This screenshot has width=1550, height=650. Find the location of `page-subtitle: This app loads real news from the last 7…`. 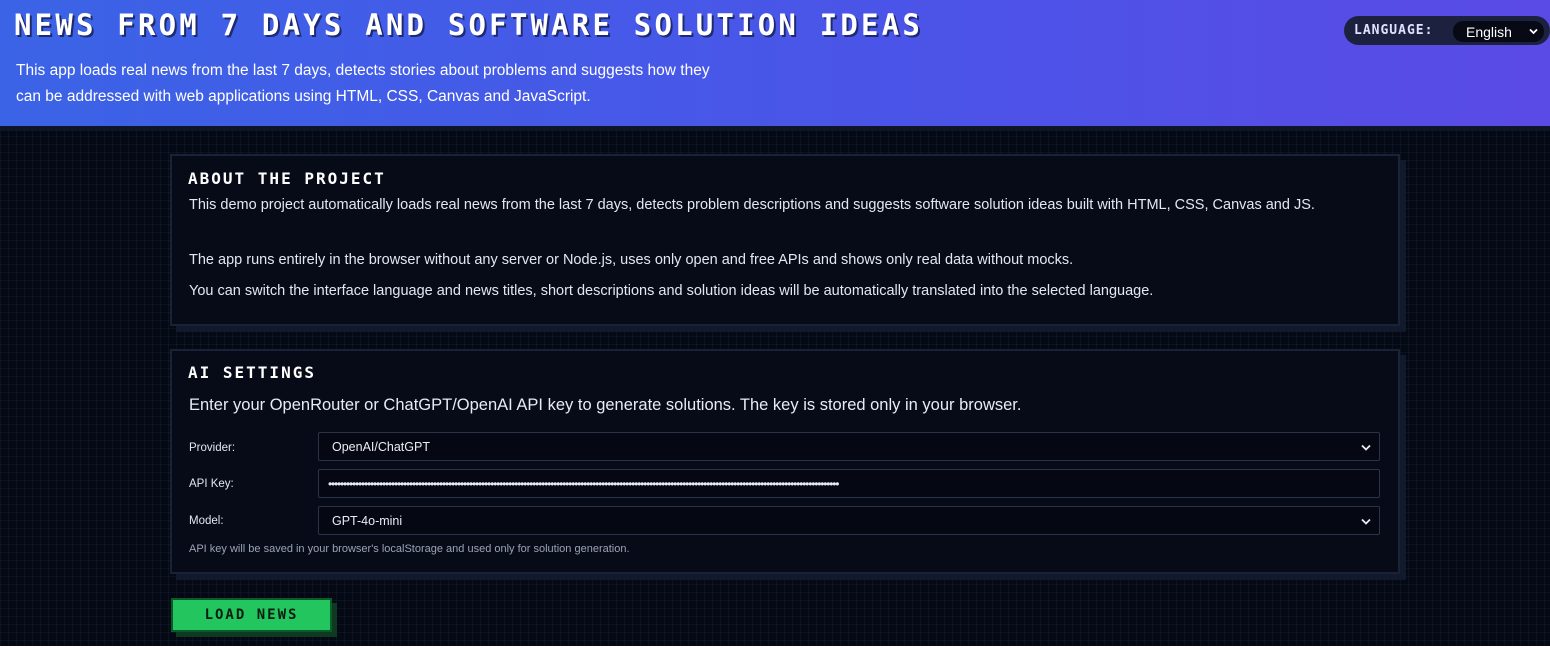

page-subtitle: This app loads real news from the last 7… is located at coordinates (363, 83).